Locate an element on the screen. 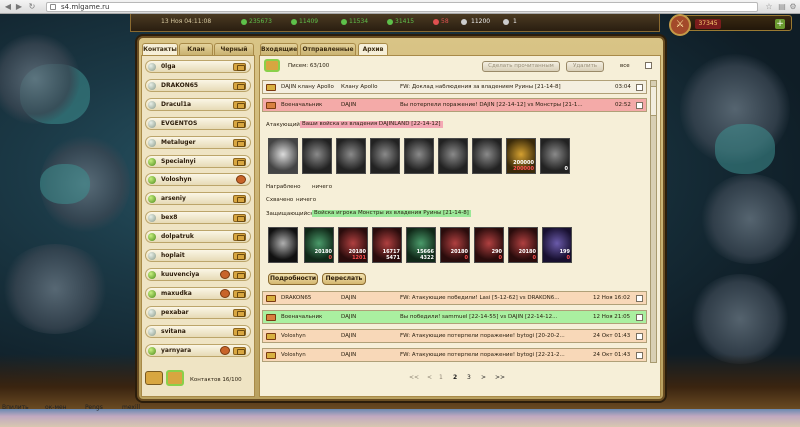 The height and width of the screenshot is (427, 800). tab-sent: Отправленные is located at coordinates (328, 49).